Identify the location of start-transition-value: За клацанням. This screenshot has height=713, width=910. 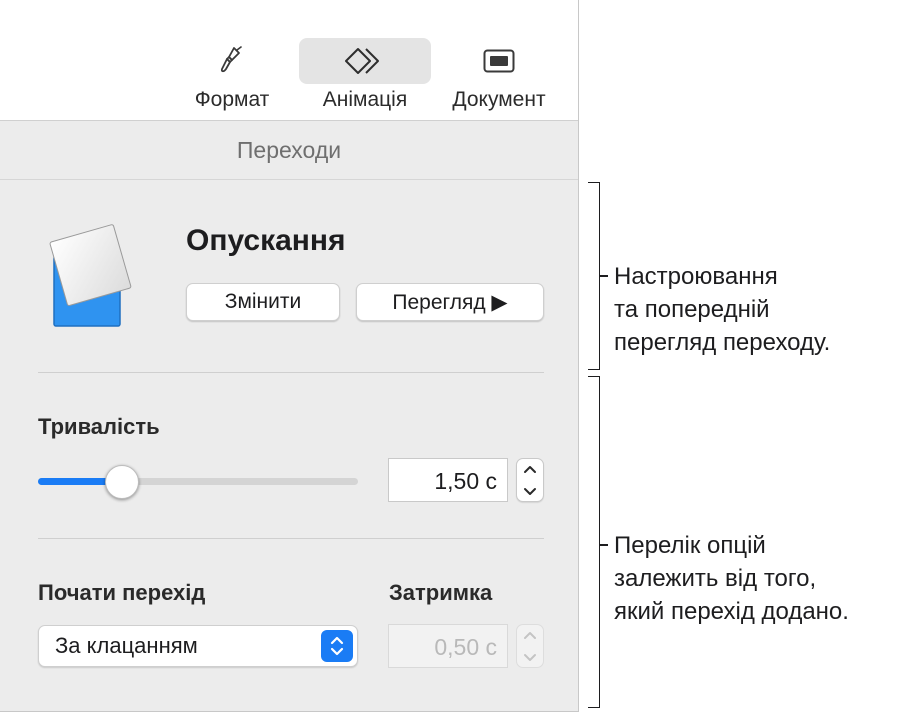
(126, 645).